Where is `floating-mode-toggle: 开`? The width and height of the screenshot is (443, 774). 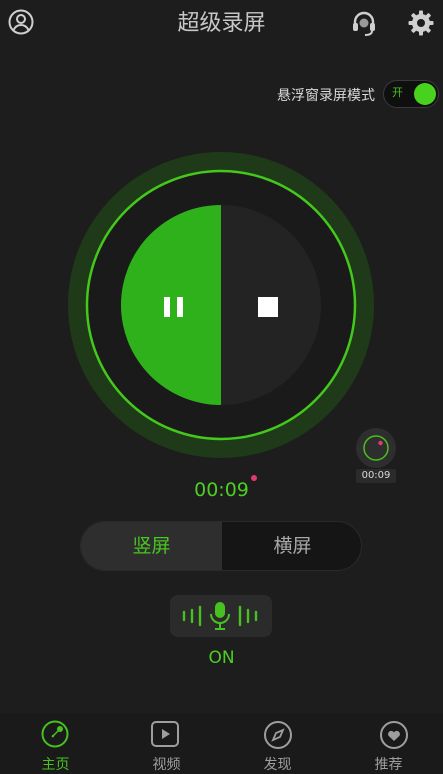
floating-mode-toggle: 开 is located at coordinates (411, 94).